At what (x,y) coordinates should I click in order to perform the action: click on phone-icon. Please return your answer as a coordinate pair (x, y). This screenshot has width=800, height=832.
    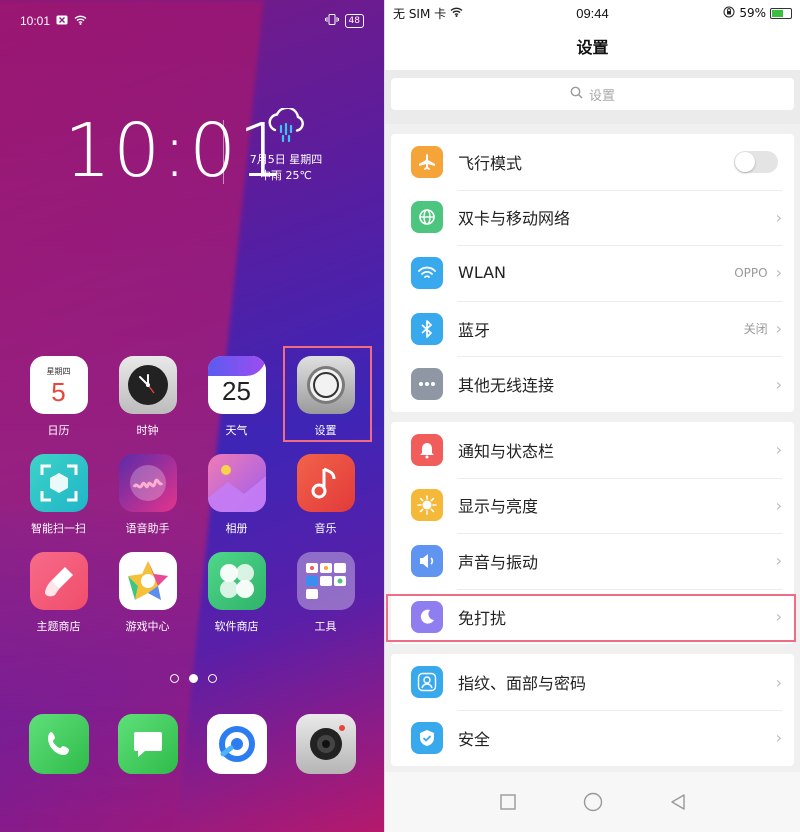
    Looking at the image, I should click on (58, 744).